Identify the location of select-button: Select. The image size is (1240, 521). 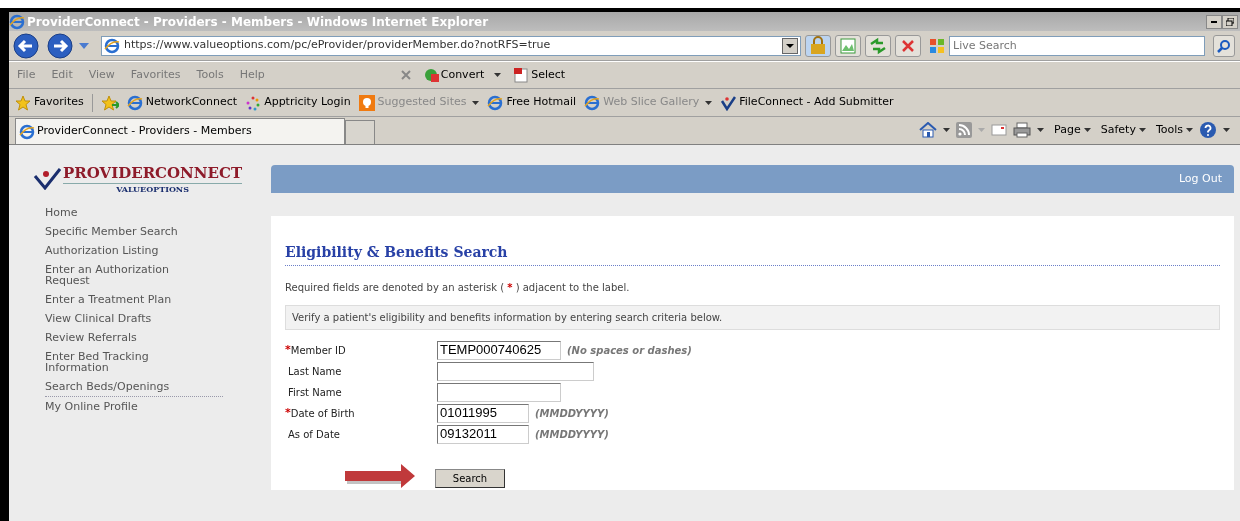
(539, 75).